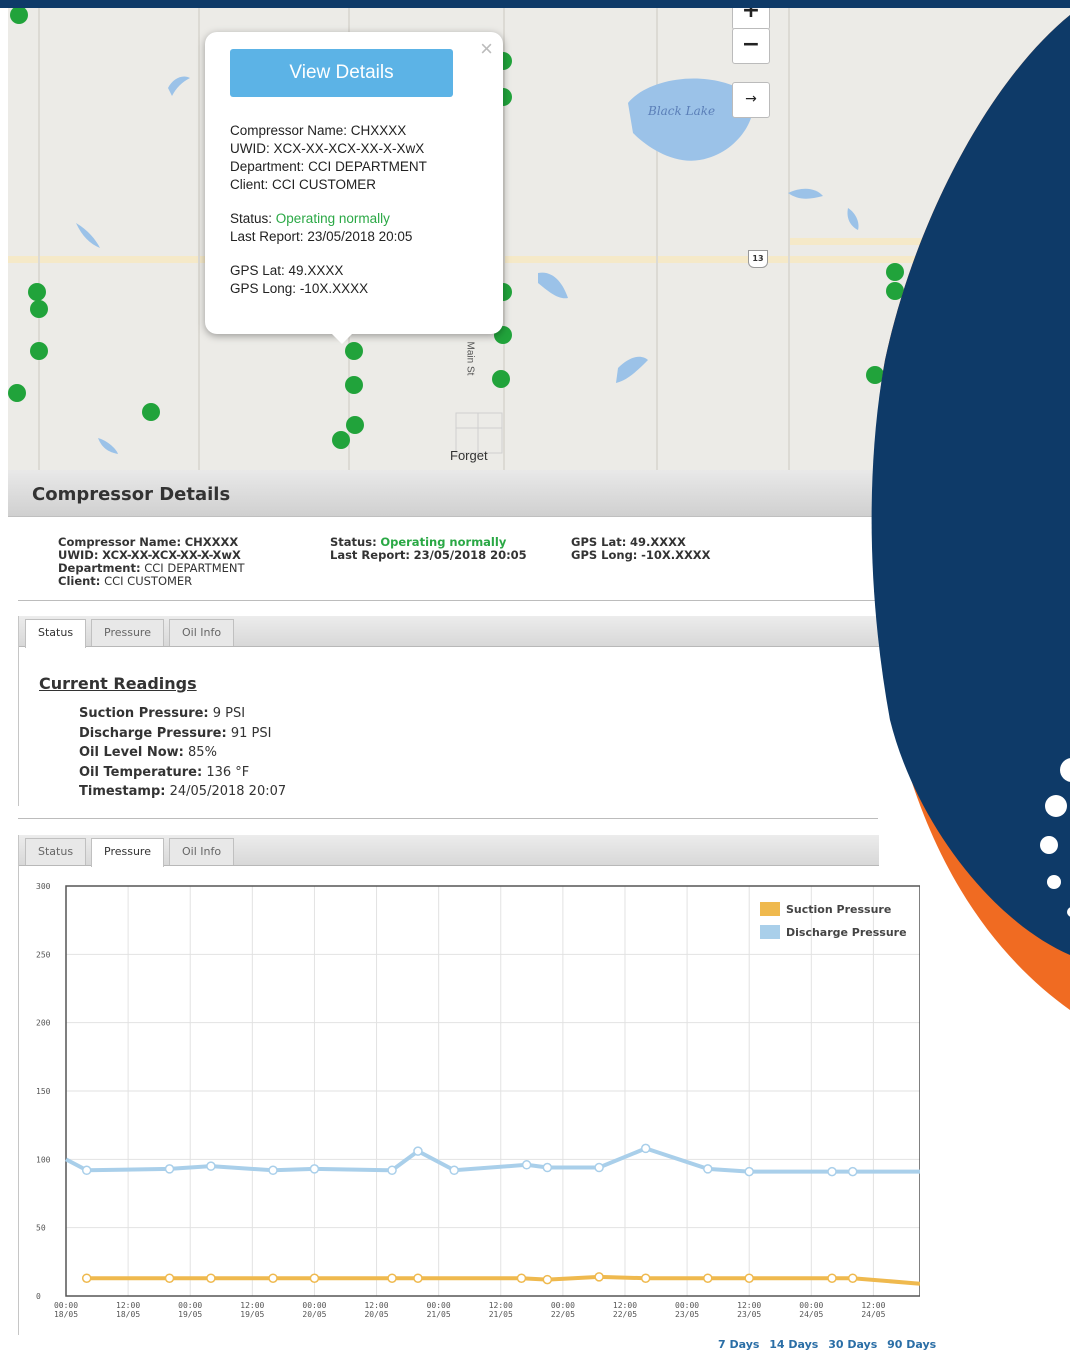  Describe the element at coordinates (469, 455) in the screenshot. I see `town-label: Forget` at that location.